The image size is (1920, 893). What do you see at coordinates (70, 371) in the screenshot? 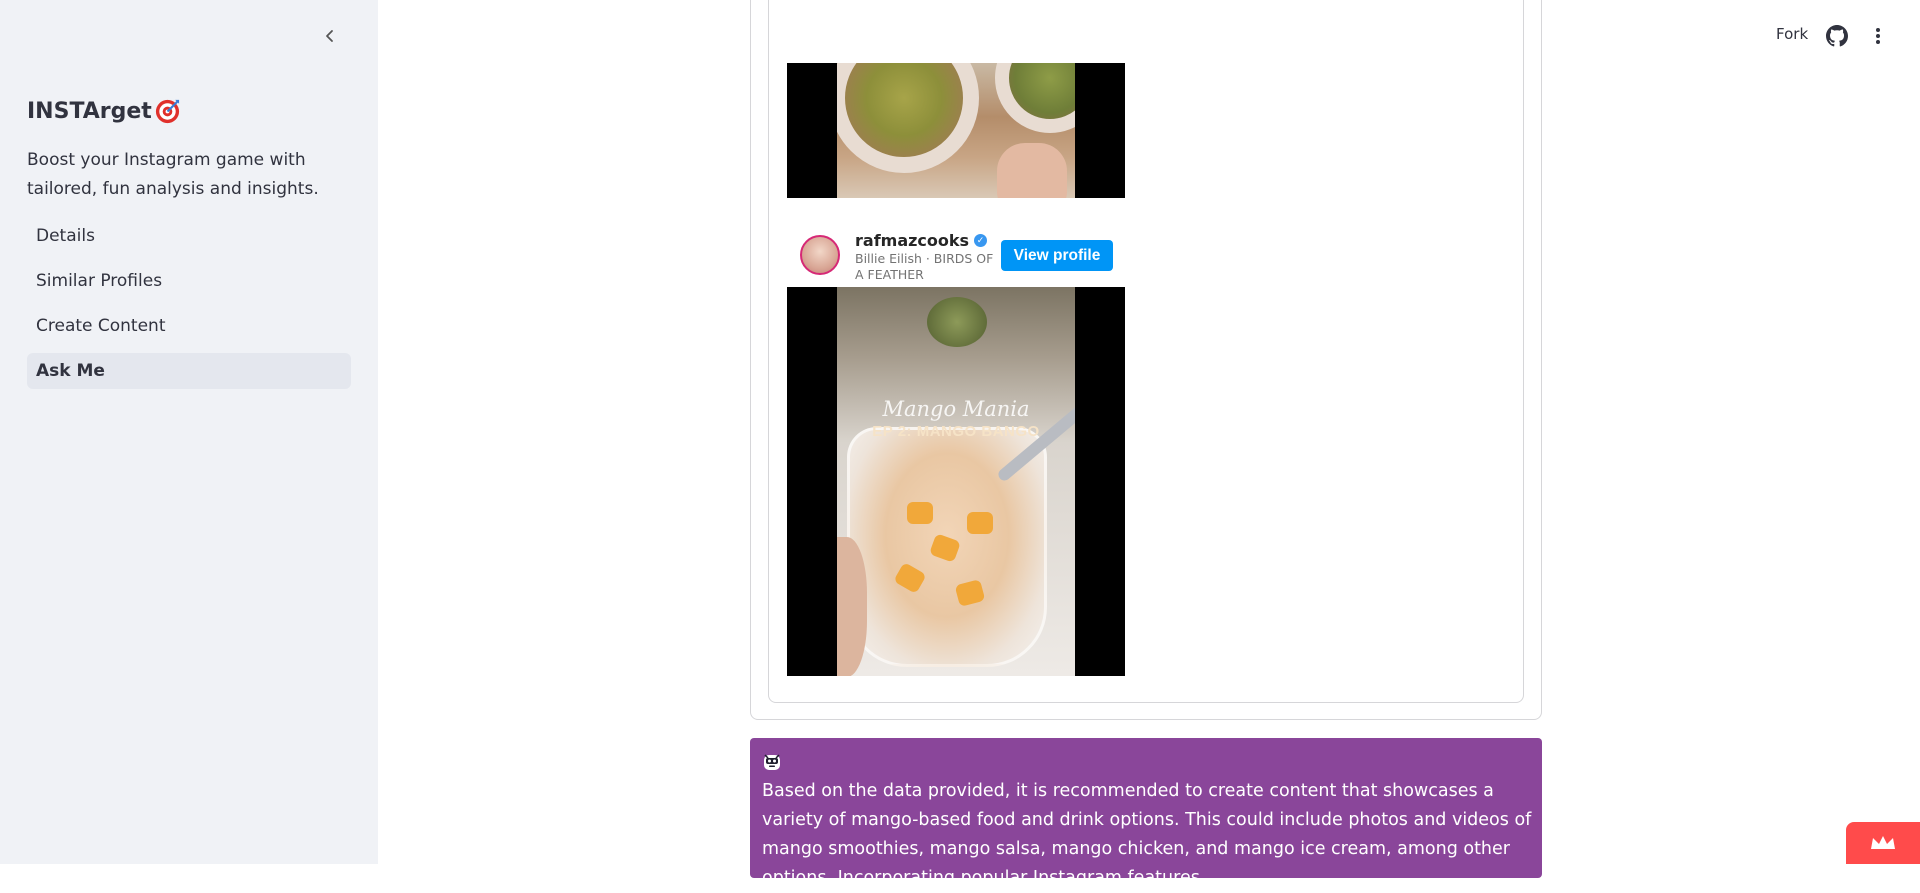
I see `sidebar-item-label: Ask Me` at bounding box center [70, 371].